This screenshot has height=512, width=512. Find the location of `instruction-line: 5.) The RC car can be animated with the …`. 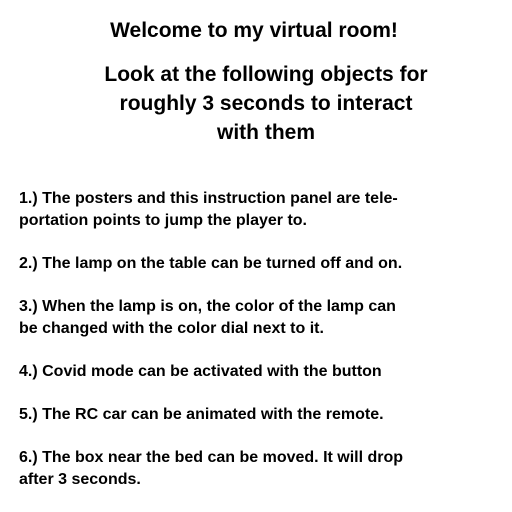

instruction-line: 5.) The RC car can be animated with the … is located at coordinates (201, 414).